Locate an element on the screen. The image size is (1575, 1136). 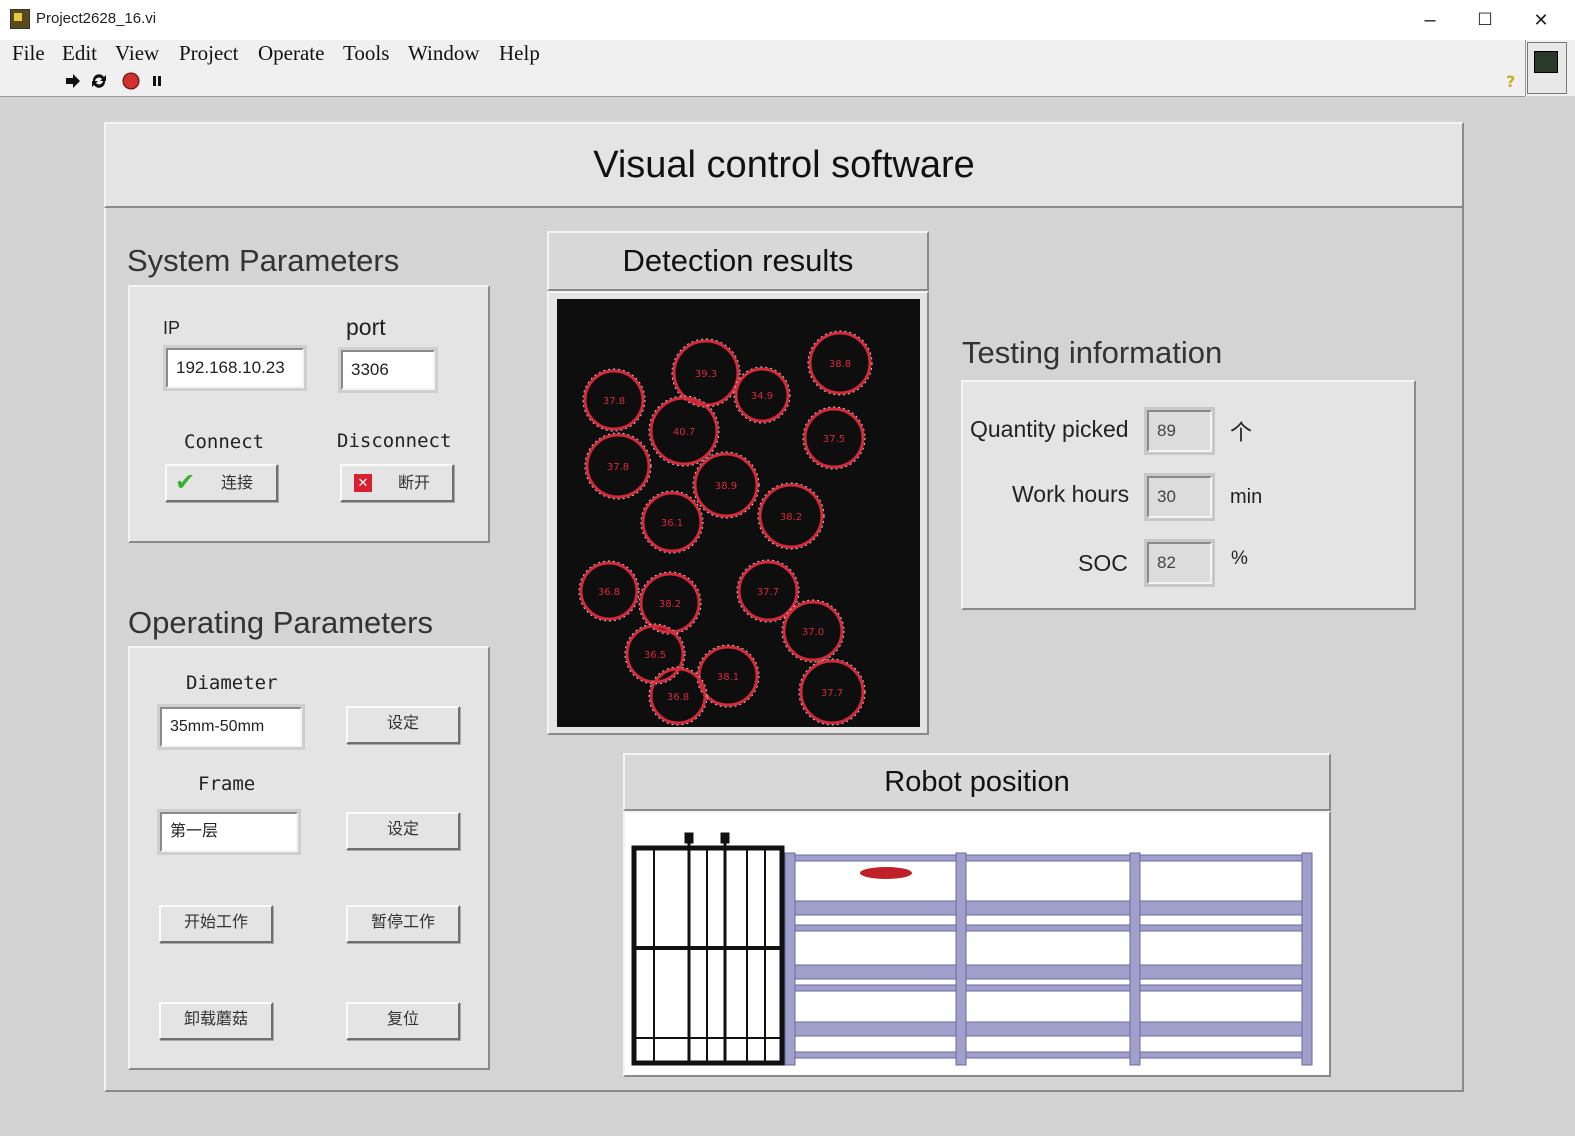
close-icon: ✕ is located at coordinates (363, 483).